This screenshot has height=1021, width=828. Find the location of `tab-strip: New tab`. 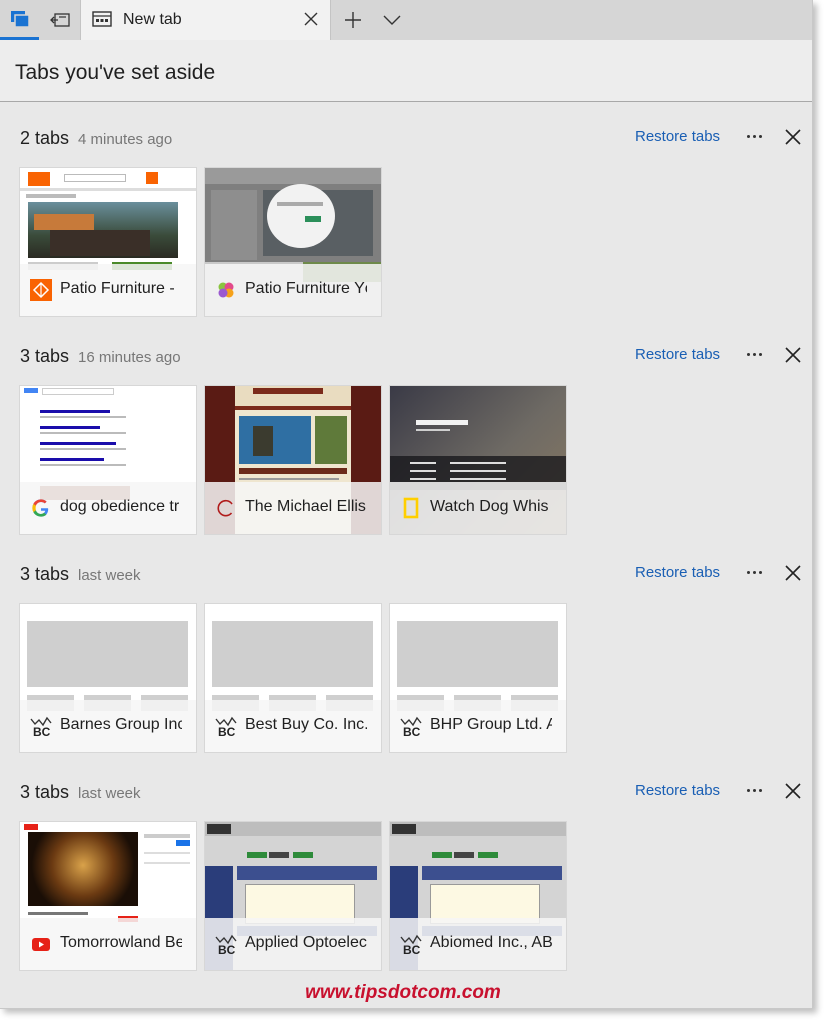

tab-strip: New tab is located at coordinates (406, 20).